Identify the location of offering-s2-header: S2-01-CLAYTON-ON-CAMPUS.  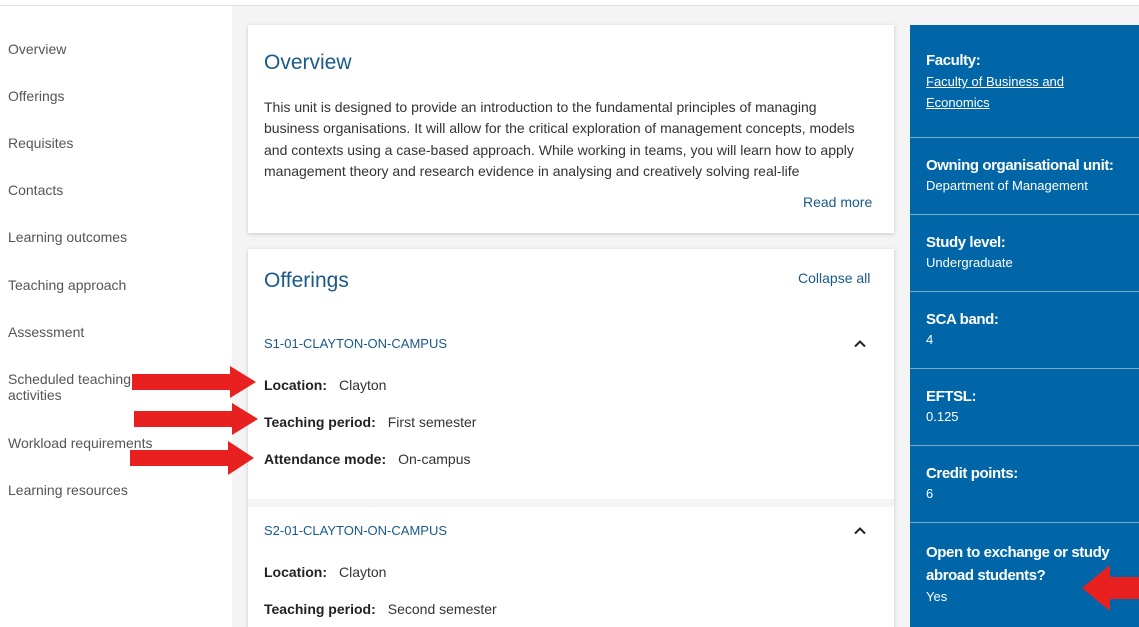
(355, 530).